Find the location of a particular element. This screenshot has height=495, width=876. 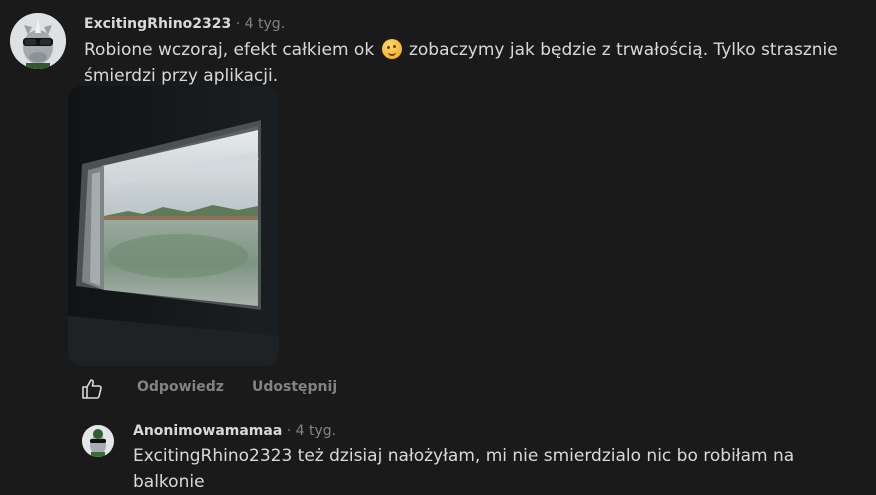

username: ExcitingRhino2323 is located at coordinates (157, 24).